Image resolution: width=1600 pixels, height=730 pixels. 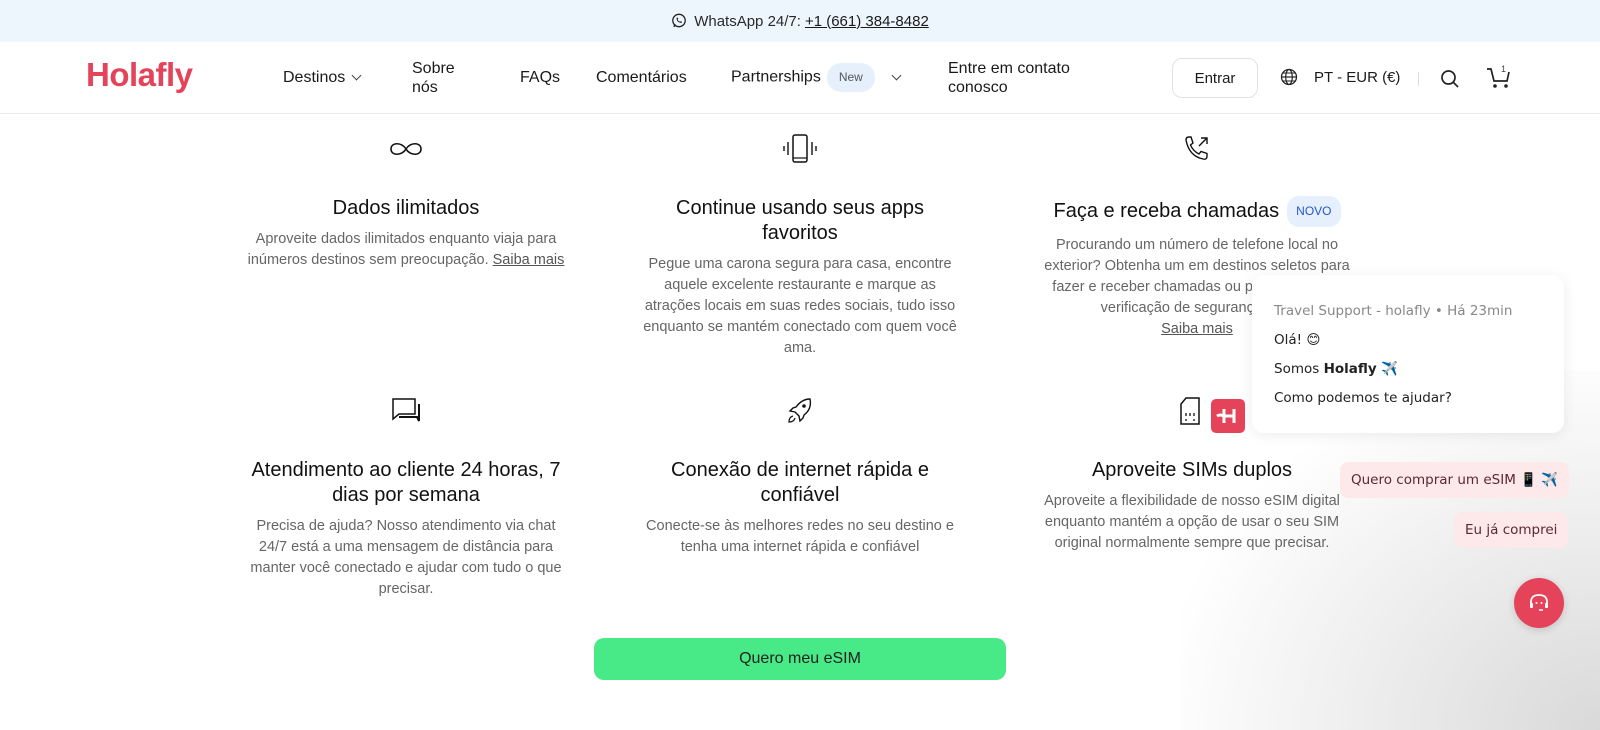 What do you see at coordinates (1389, 369) in the screenshot?
I see `airplane-icon: ✈️` at bounding box center [1389, 369].